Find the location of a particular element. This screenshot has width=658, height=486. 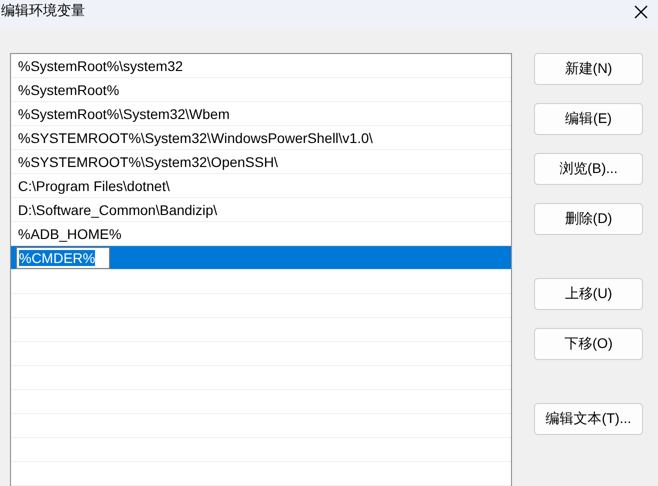

action-button: 新建(N) is located at coordinates (588, 69).